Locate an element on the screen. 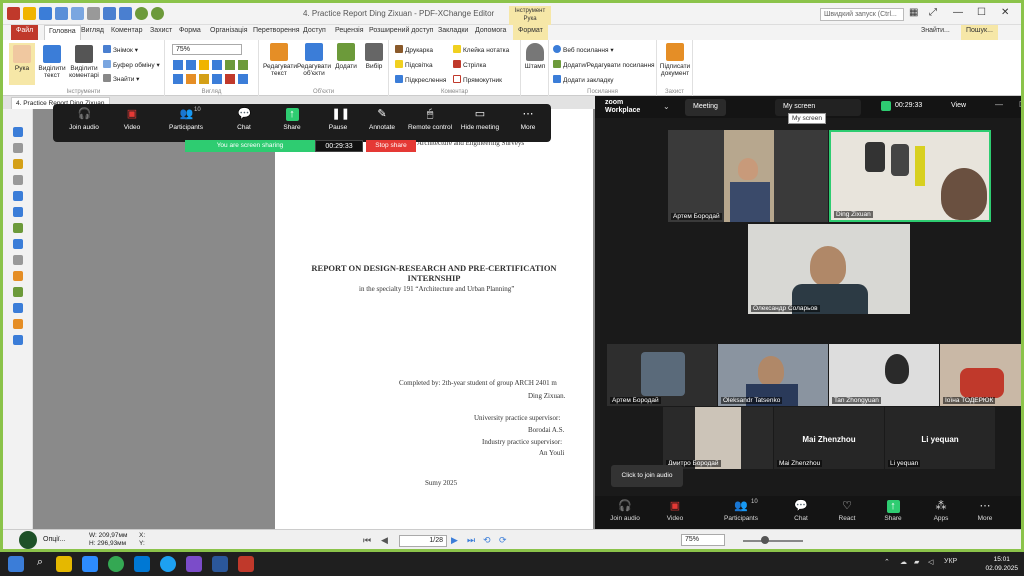 The width and height of the screenshot is (1024, 576). participant-tile-tan-zhongyuan: Tan Zhongyuan is located at coordinates (884, 375).